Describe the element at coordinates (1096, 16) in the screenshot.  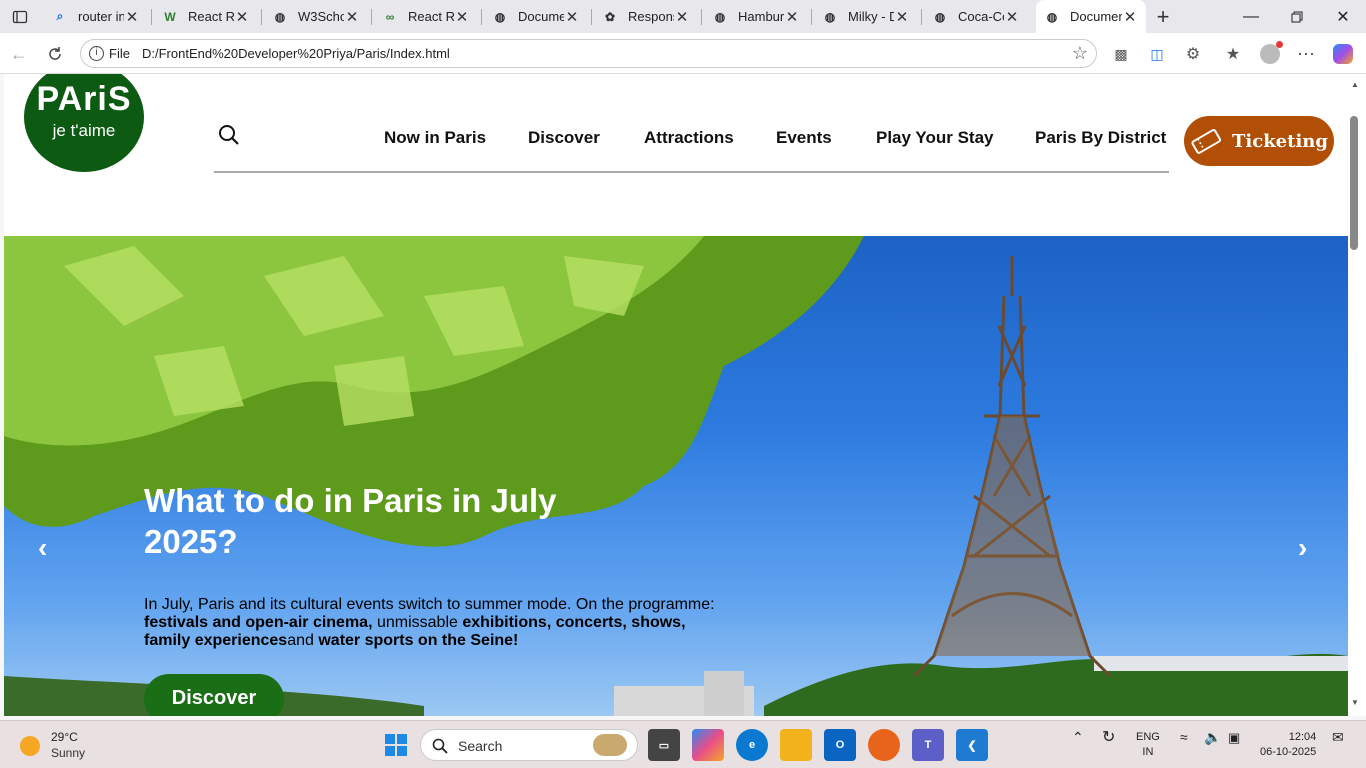
I see `tab-title: Documer` at that location.